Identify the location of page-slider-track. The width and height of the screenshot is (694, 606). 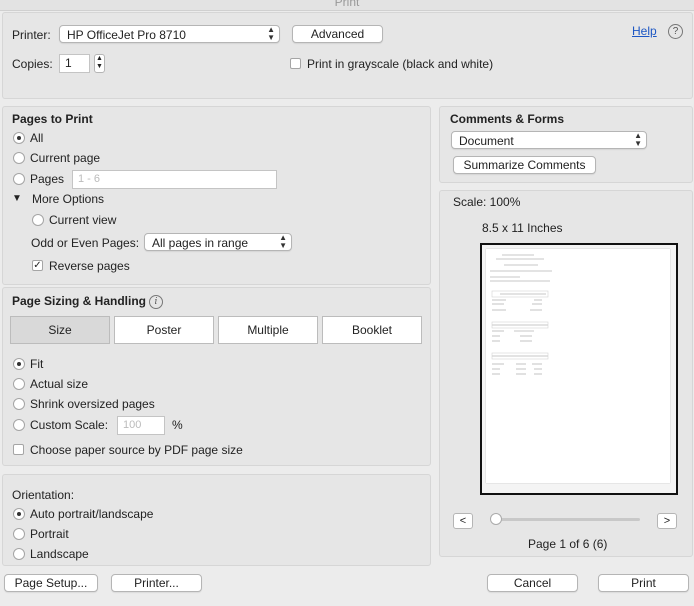
(567, 519).